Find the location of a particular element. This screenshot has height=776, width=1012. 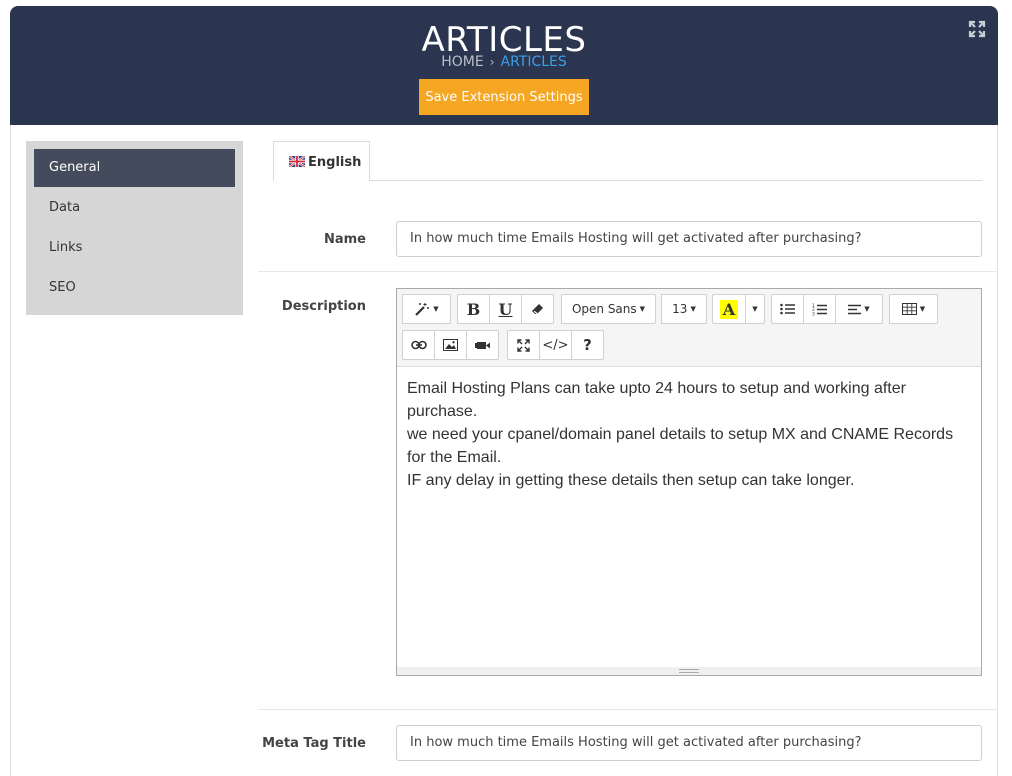

underline-icon: U is located at coordinates (505, 309).